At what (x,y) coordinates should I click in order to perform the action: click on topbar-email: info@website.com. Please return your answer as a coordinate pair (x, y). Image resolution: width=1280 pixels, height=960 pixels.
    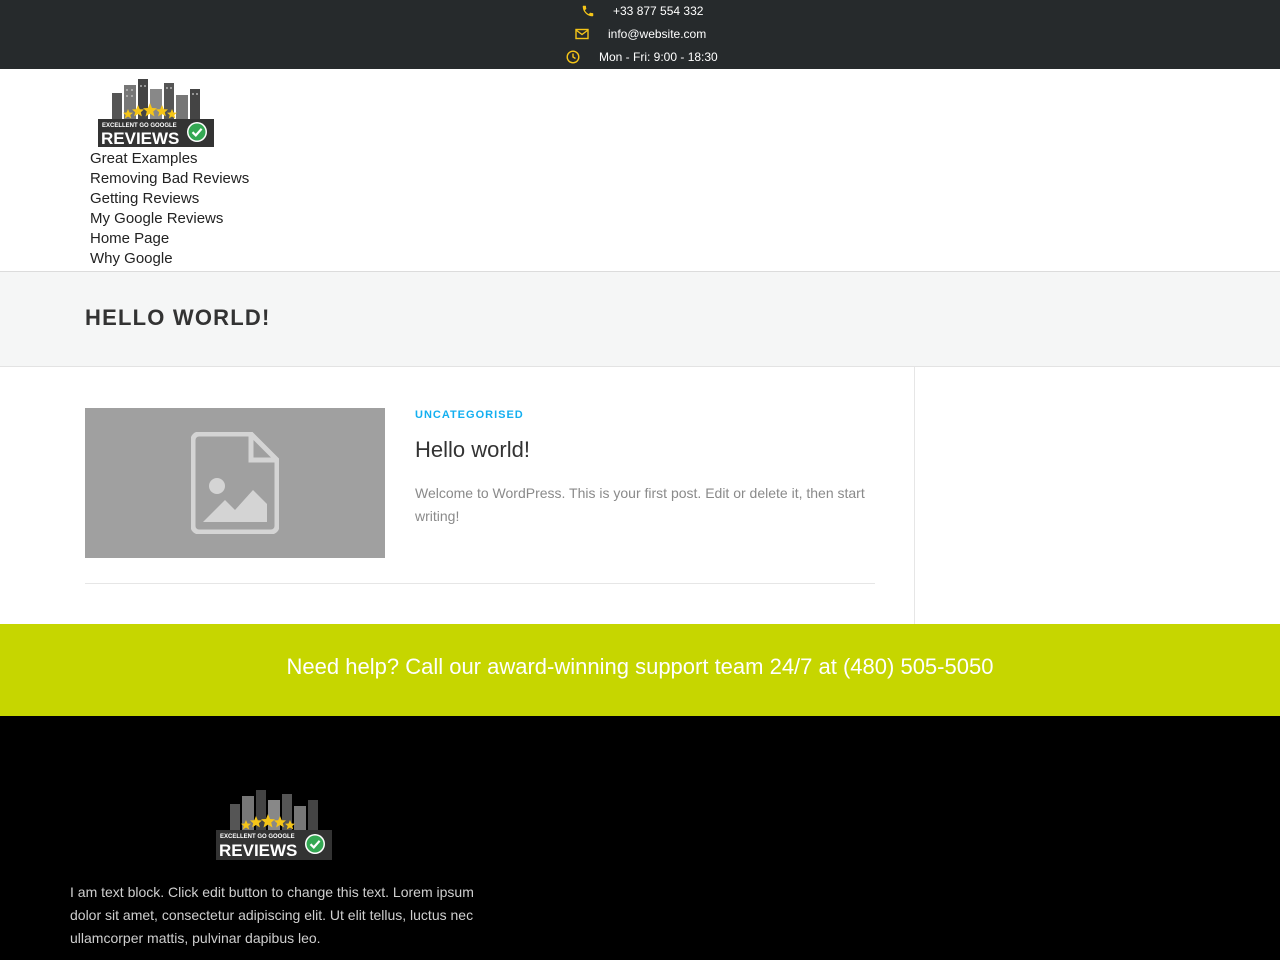
    Looking at the image, I should click on (657, 34).